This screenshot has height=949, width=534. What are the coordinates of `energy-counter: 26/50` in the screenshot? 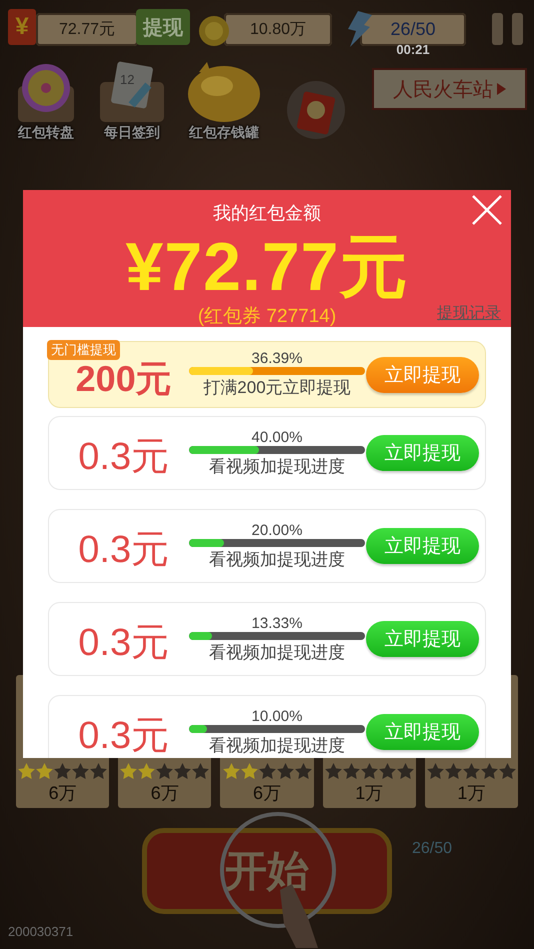 It's located at (413, 29).